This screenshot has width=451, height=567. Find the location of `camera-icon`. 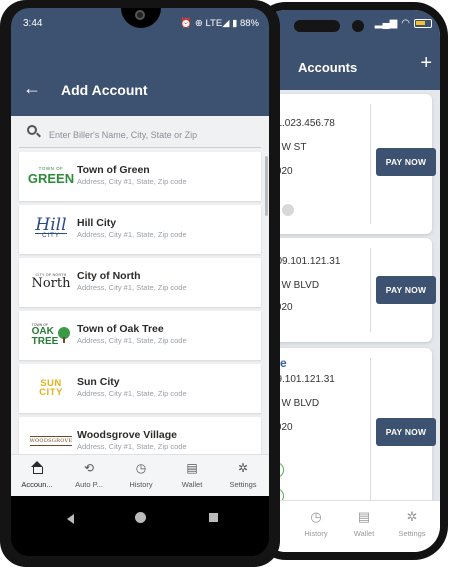

camera-icon is located at coordinates (317, 26).